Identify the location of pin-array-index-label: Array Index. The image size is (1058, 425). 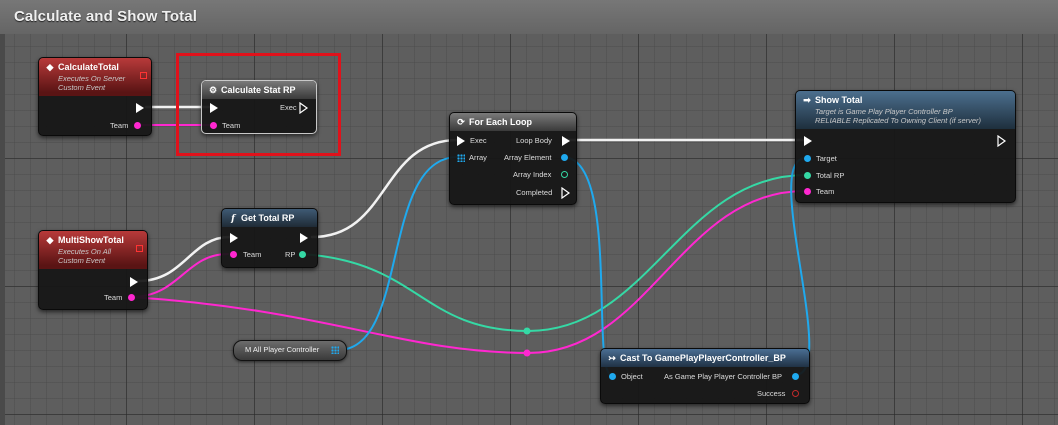
(532, 174).